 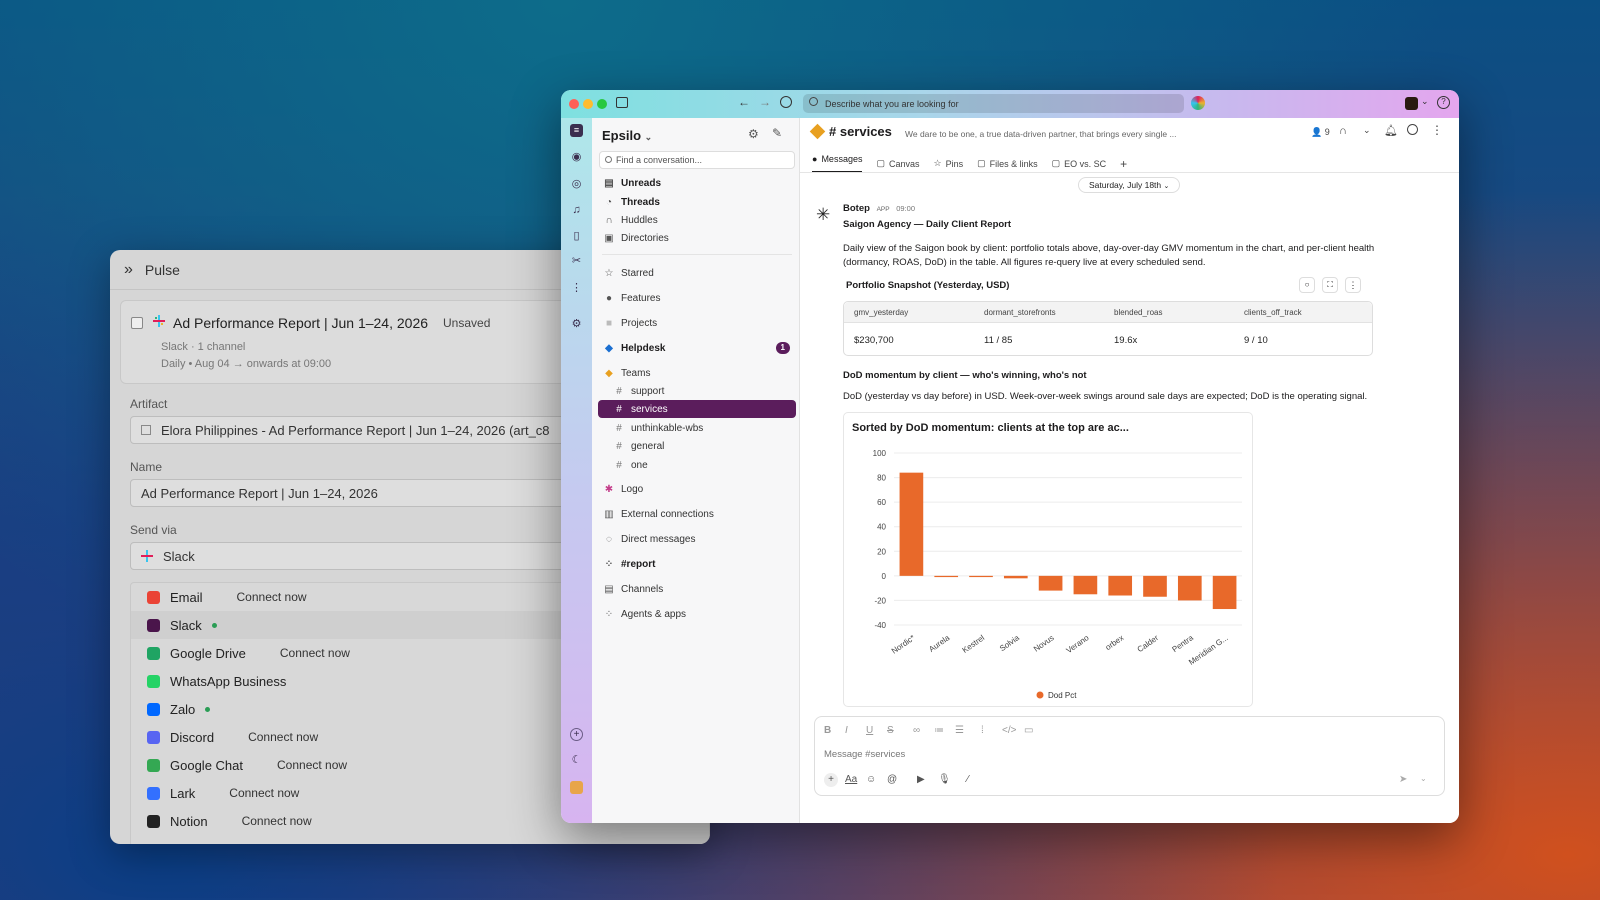 What do you see at coordinates (1007, 163) in the screenshot?
I see `tab-files-links: ▢ Files & links` at bounding box center [1007, 163].